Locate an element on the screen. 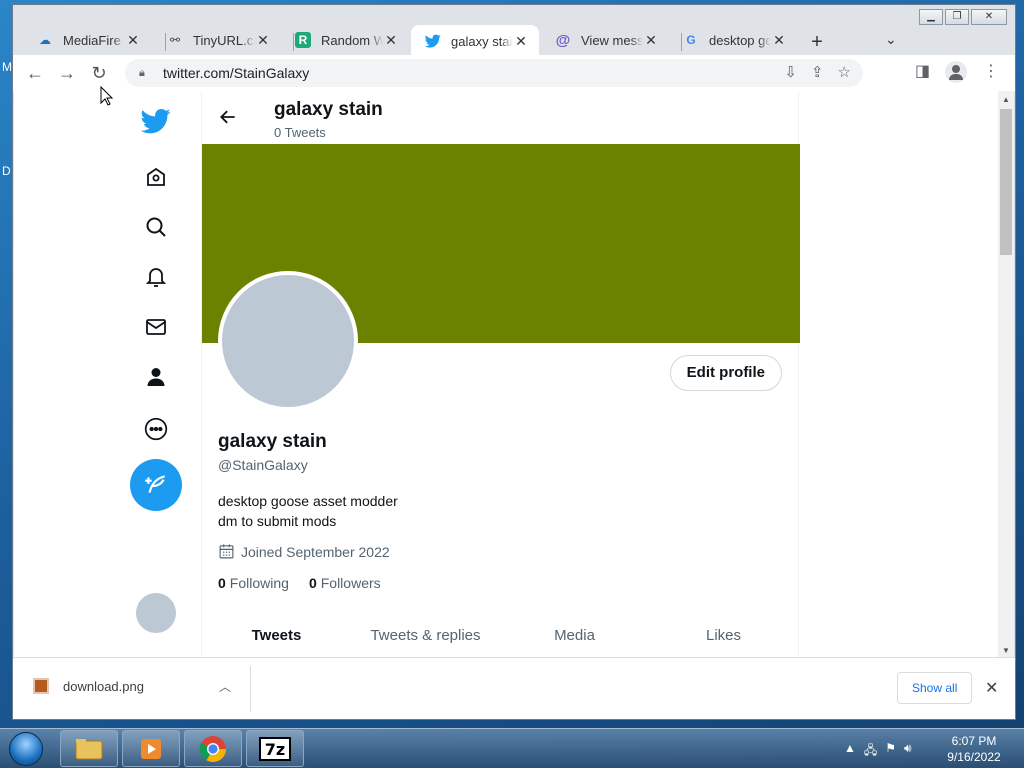  start-button is located at coordinates (26, 748).